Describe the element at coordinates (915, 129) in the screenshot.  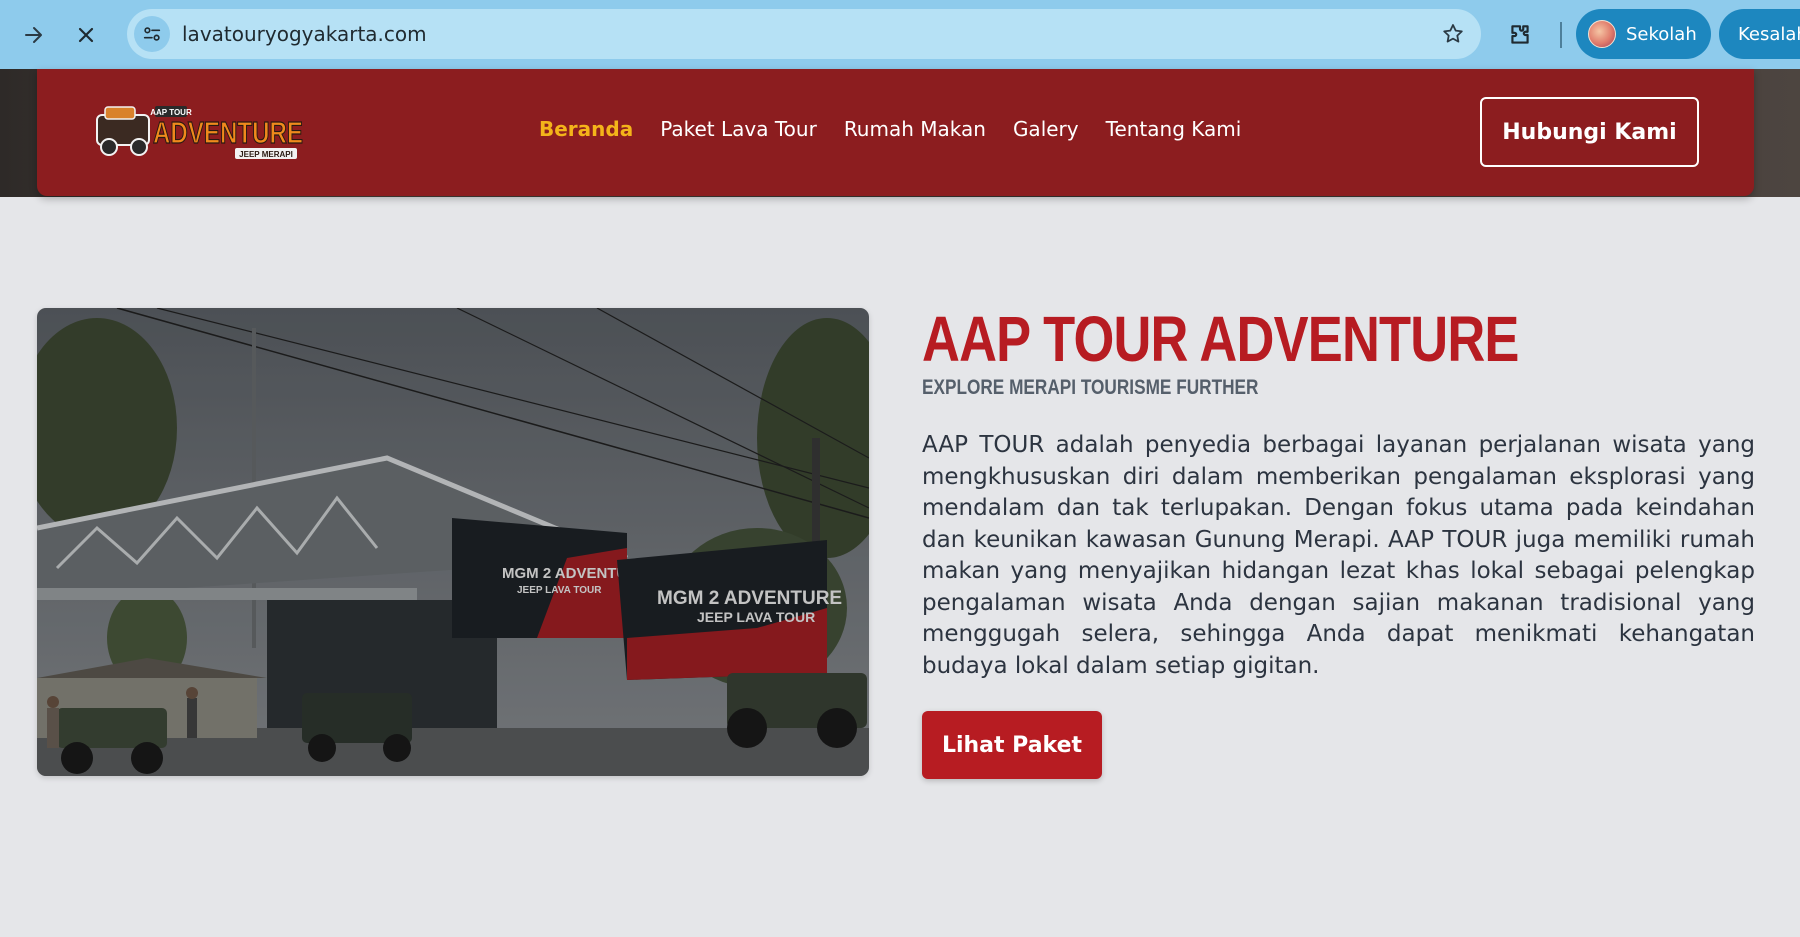
I see `nav-link-rumah-makan: Rumah Makan` at that location.